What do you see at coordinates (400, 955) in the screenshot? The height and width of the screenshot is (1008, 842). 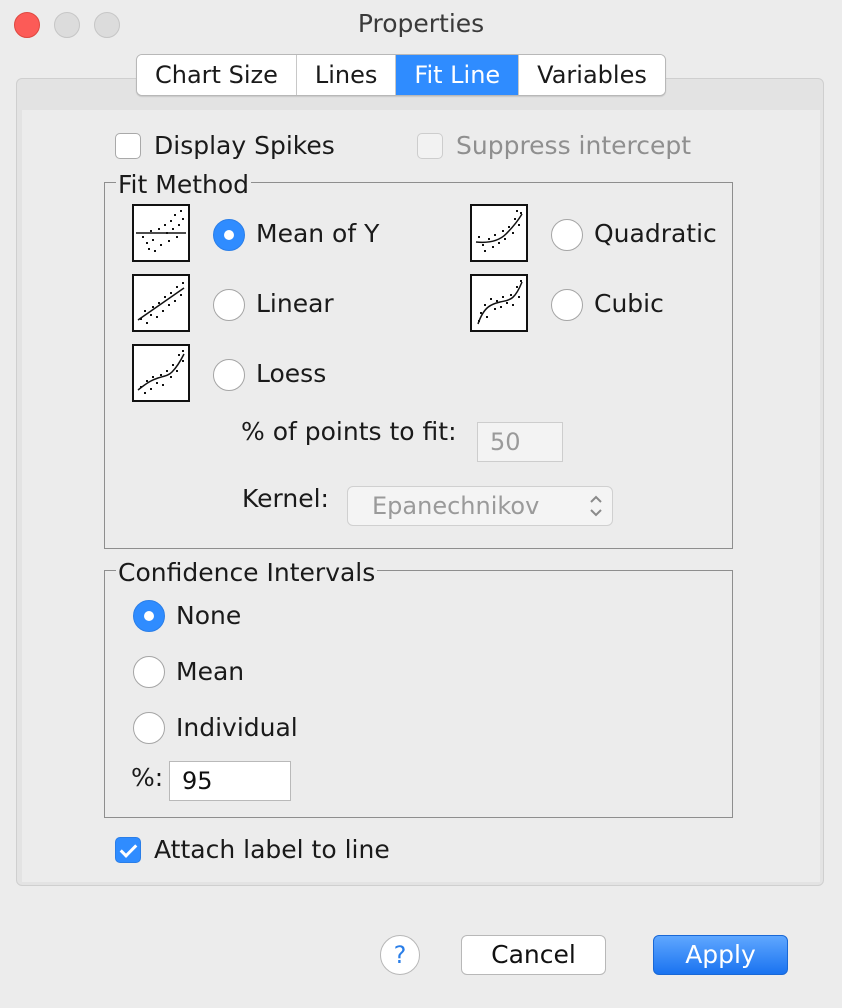 I see `help-button: ?` at bounding box center [400, 955].